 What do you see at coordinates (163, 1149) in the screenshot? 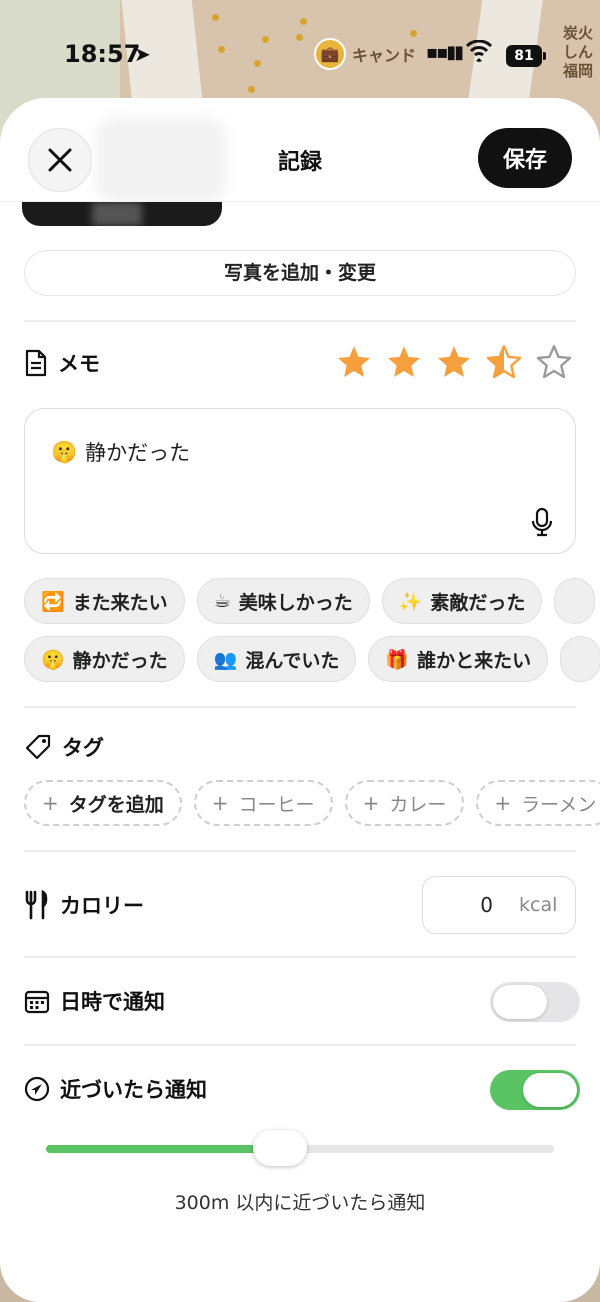
I see `distance-slider-fill` at bounding box center [163, 1149].